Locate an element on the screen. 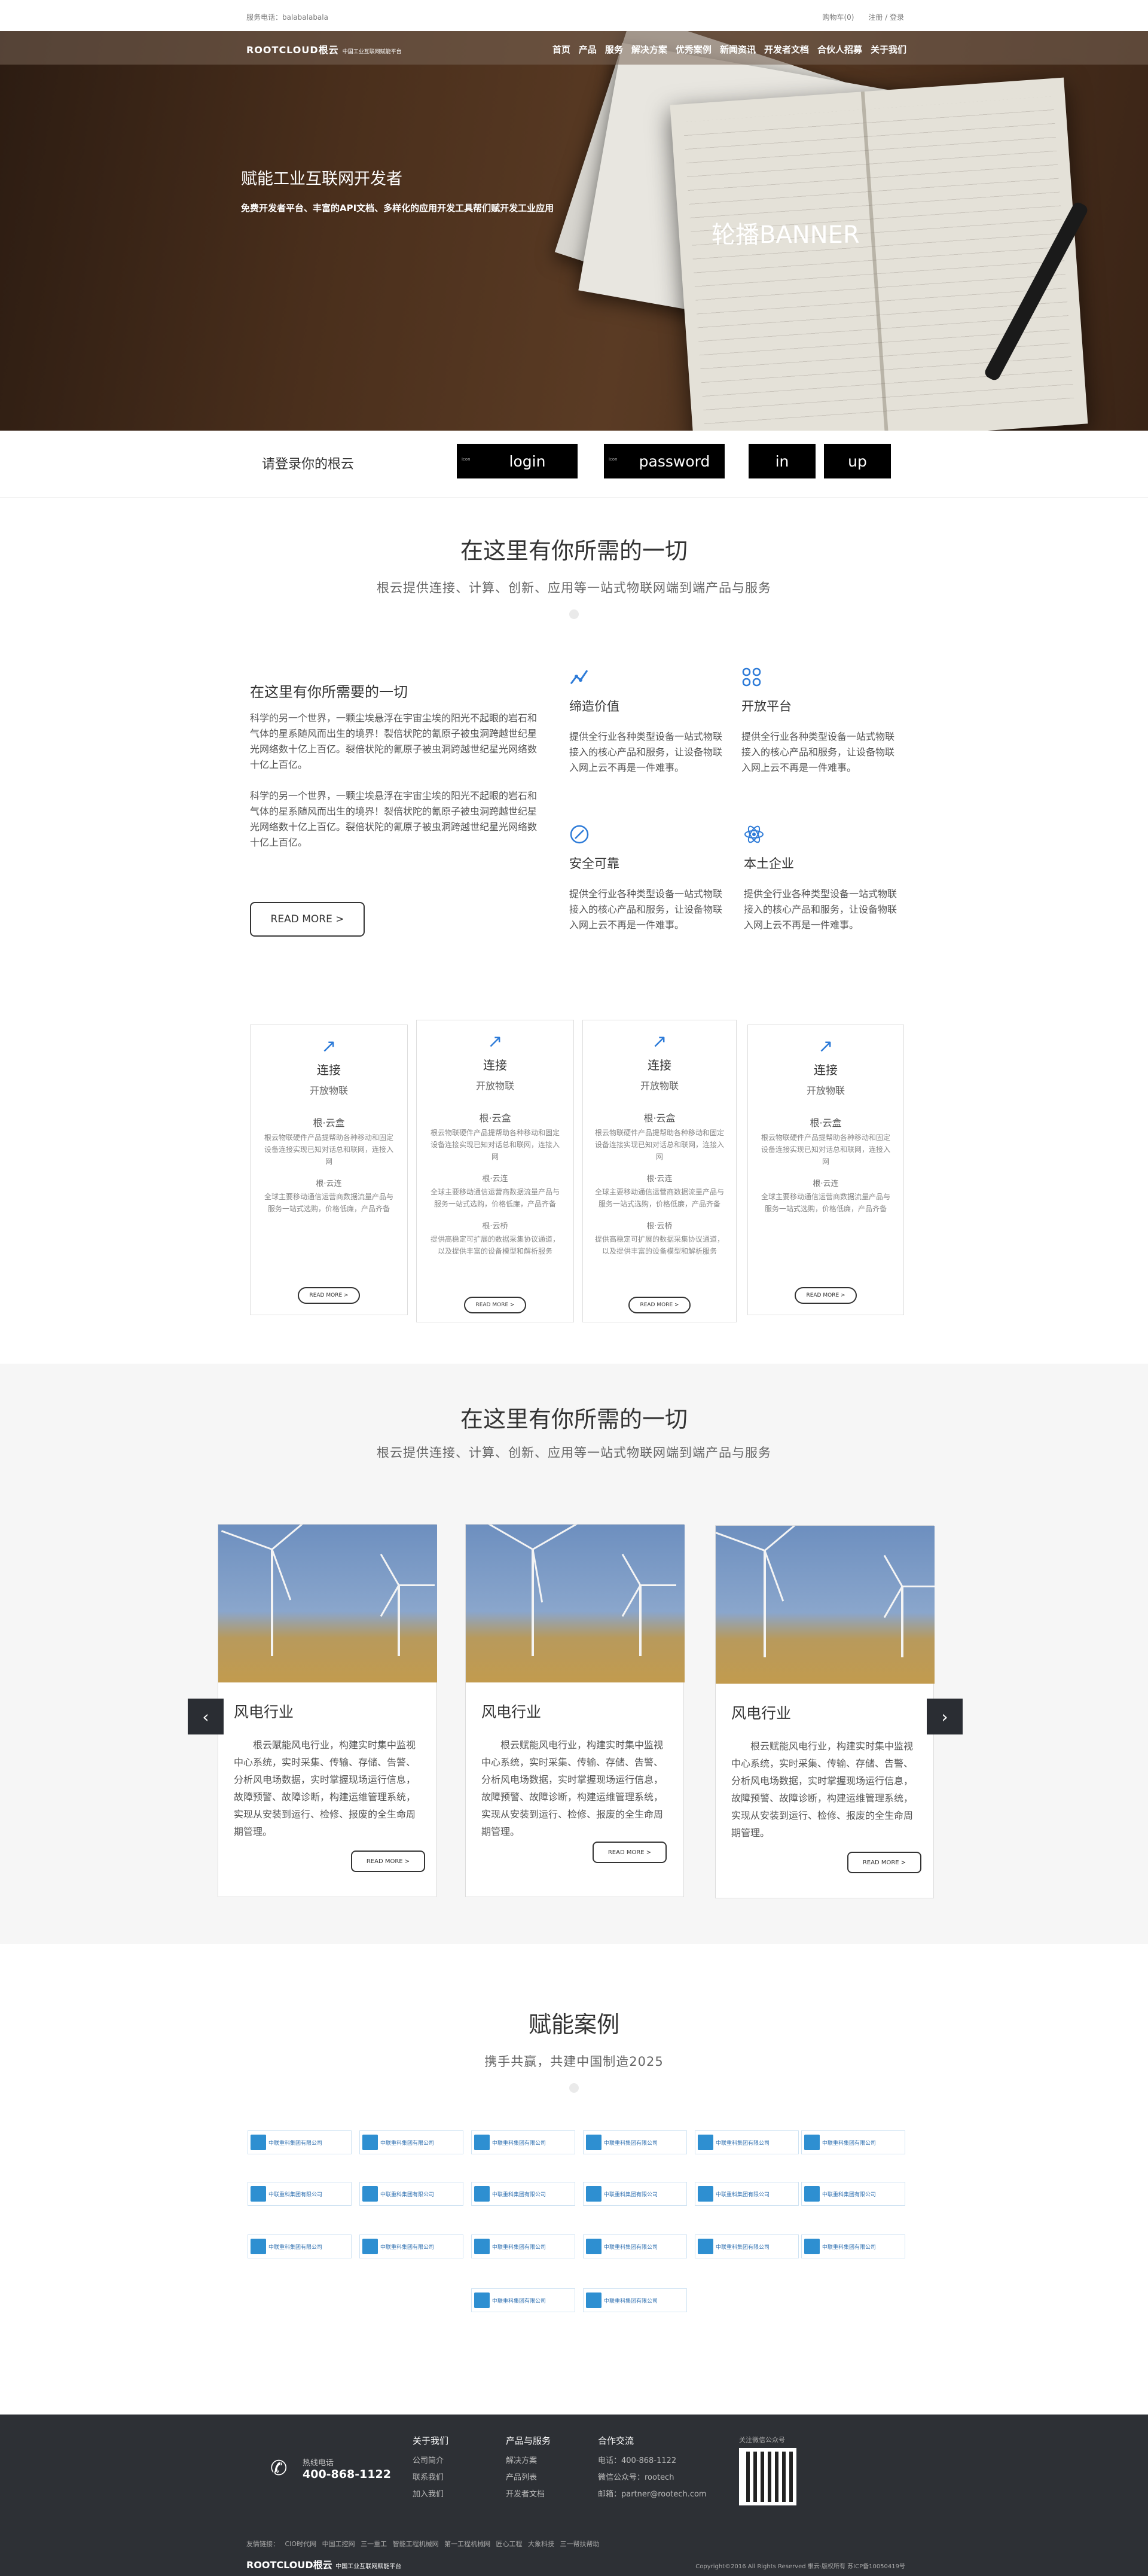  section1-title: 在这里有你所需的一切 is located at coordinates (574, 551).